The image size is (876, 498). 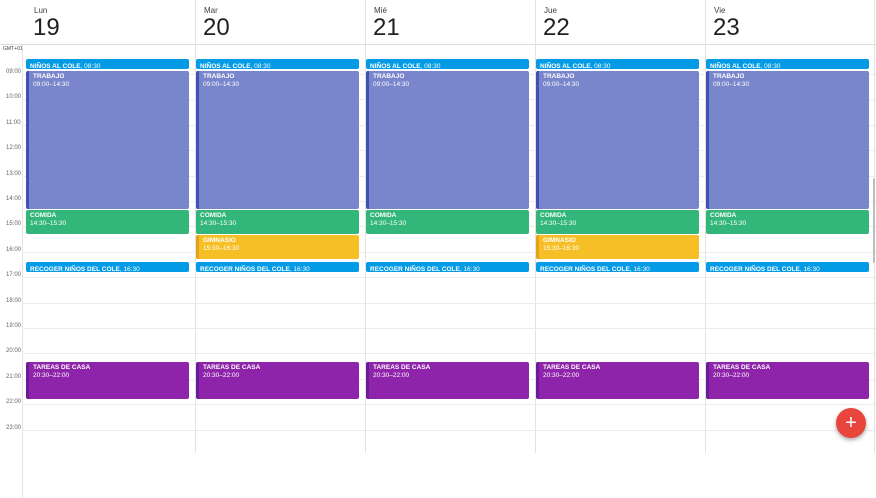 I want to click on day-number: 20, so click(x=216, y=27).